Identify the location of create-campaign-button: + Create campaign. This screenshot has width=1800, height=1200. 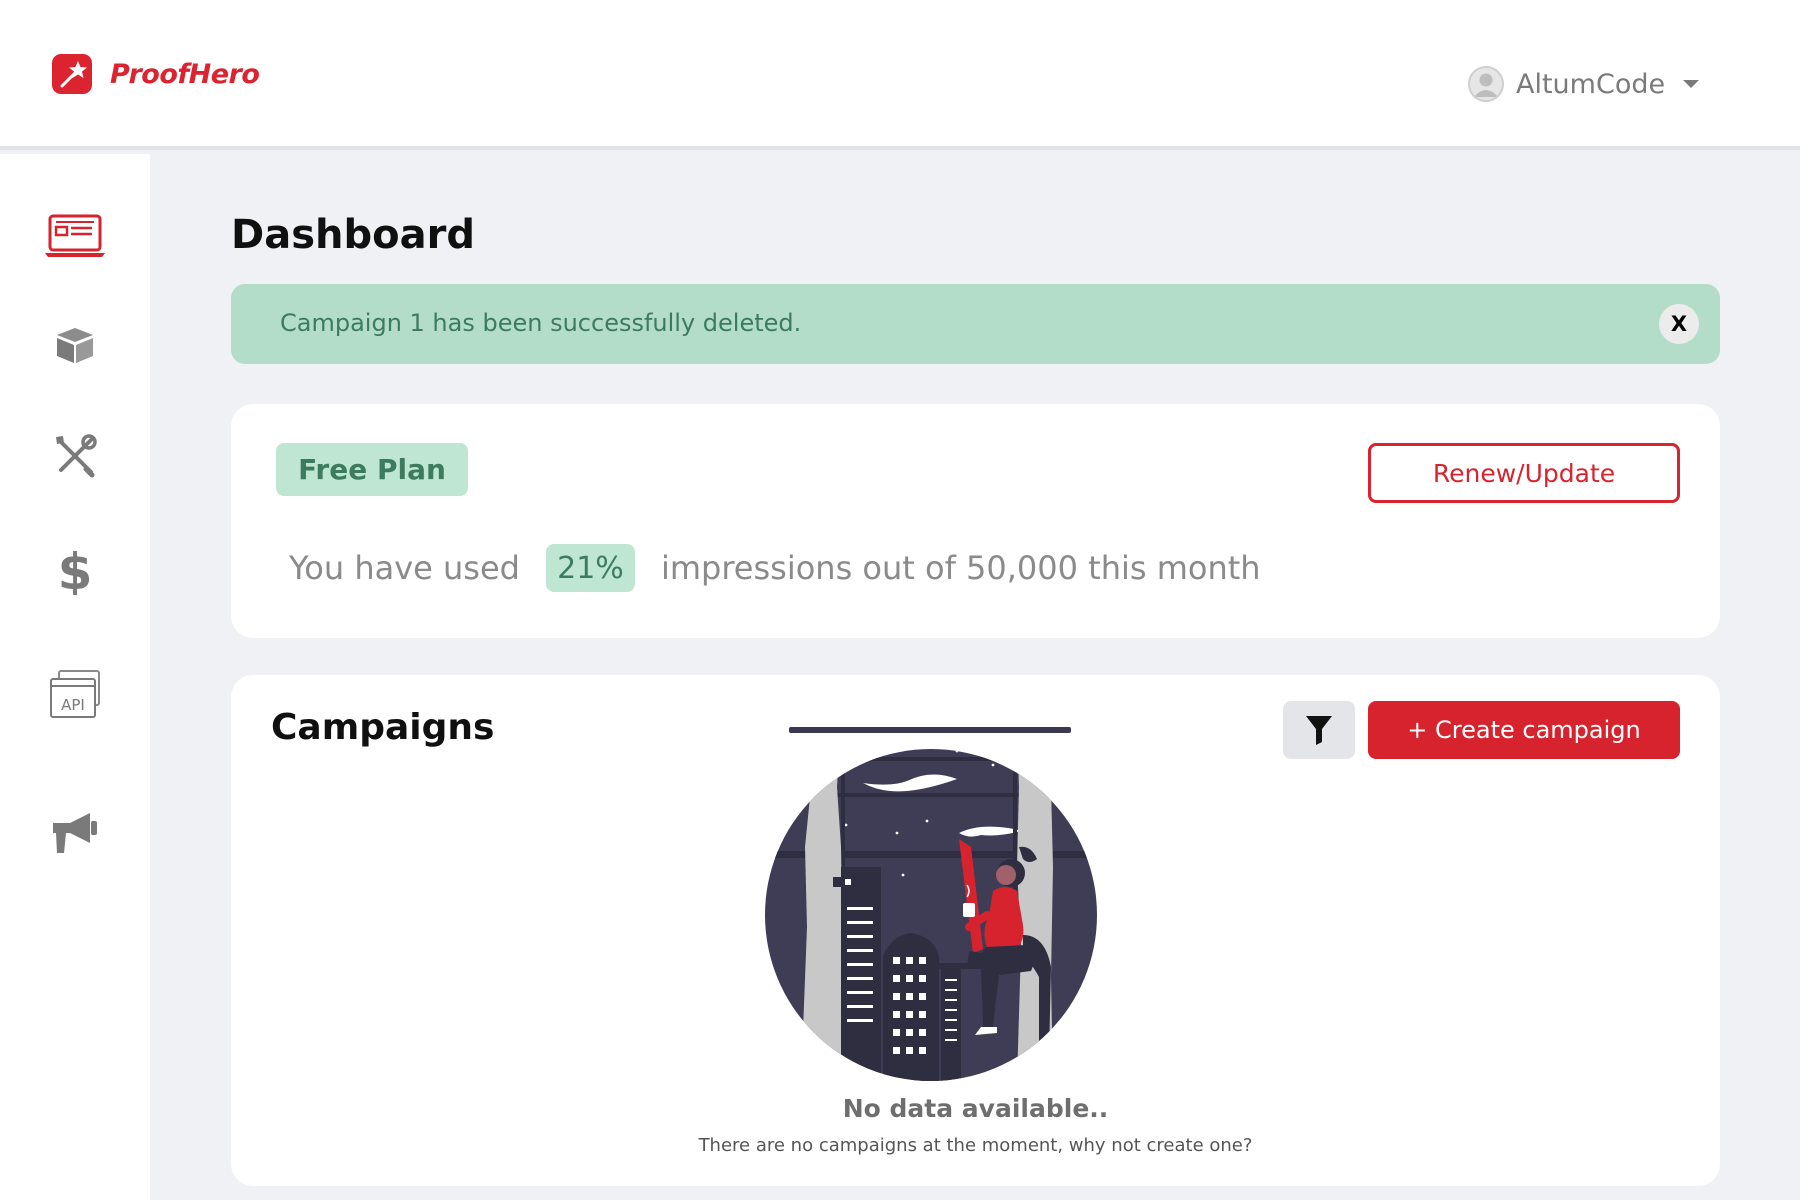
(1524, 730).